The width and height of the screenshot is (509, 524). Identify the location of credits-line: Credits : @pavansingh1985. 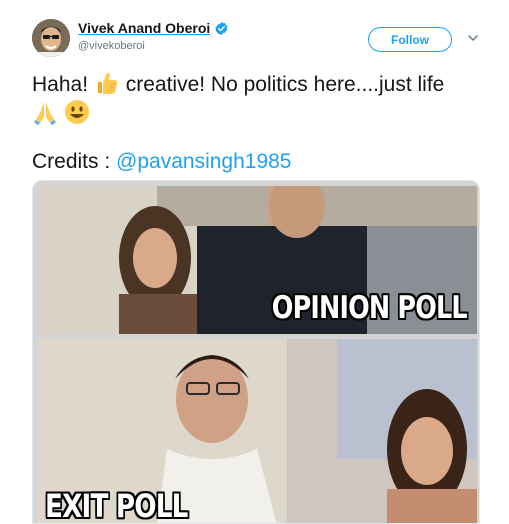
(162, 162).